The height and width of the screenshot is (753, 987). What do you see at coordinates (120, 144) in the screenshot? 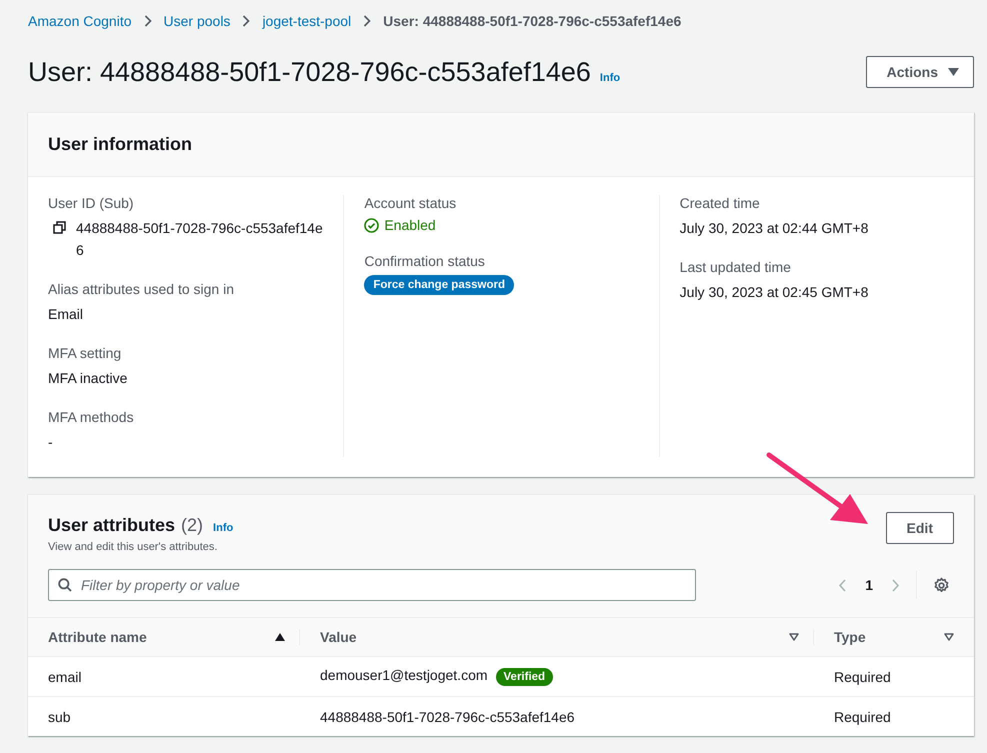
I see `card-title: User information` at bounding box center [120, 144].